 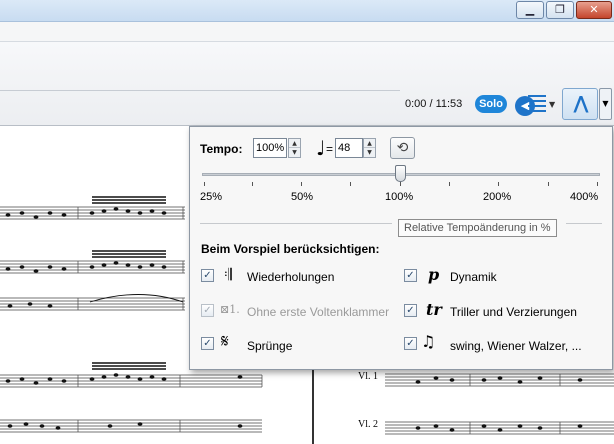 What do you see at coordinates (491, 104) in the screenshot?
I see `solo-button: Solo` at bounding box center [491, 104].